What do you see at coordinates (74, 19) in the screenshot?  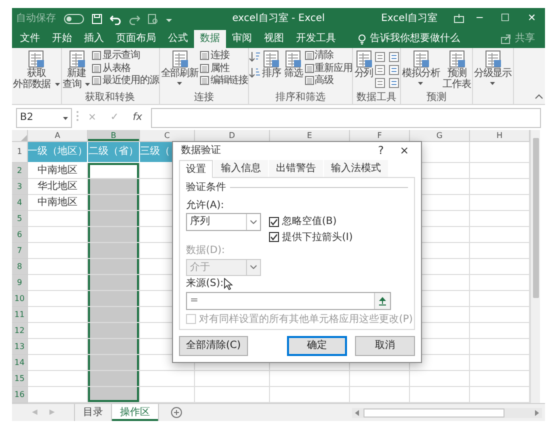 I see `toggle-switch` at bounding box center [74, 19].